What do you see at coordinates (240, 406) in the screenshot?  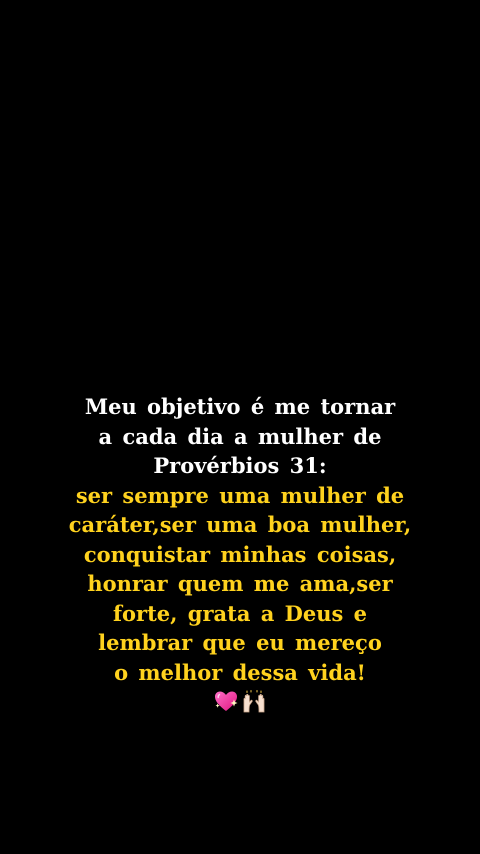 I see `caption-line-1: Meu objetivo é me tornar` at bounding box center [240, 406].